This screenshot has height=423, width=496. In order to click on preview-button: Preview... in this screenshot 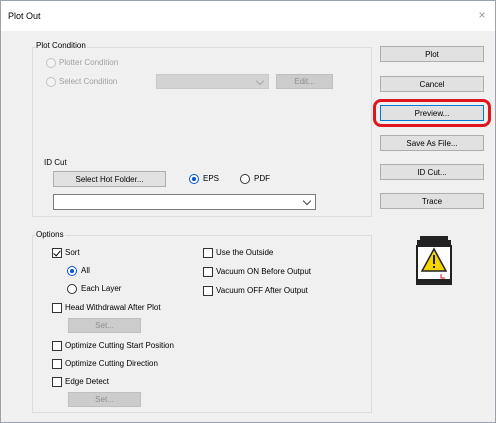, I will do `click(432, 113)`.